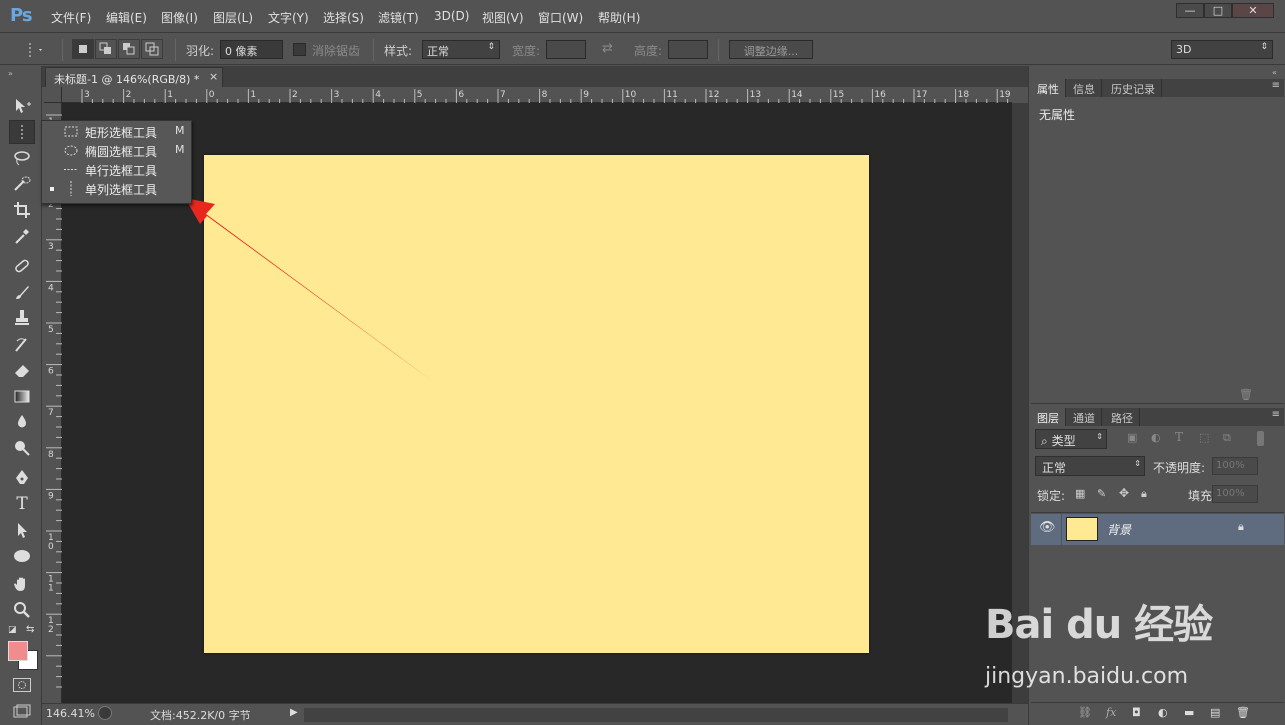 This screenshot has height=725, width=1285. I want to click on workspace-select: 3D ⇕, so click(1222, 49).